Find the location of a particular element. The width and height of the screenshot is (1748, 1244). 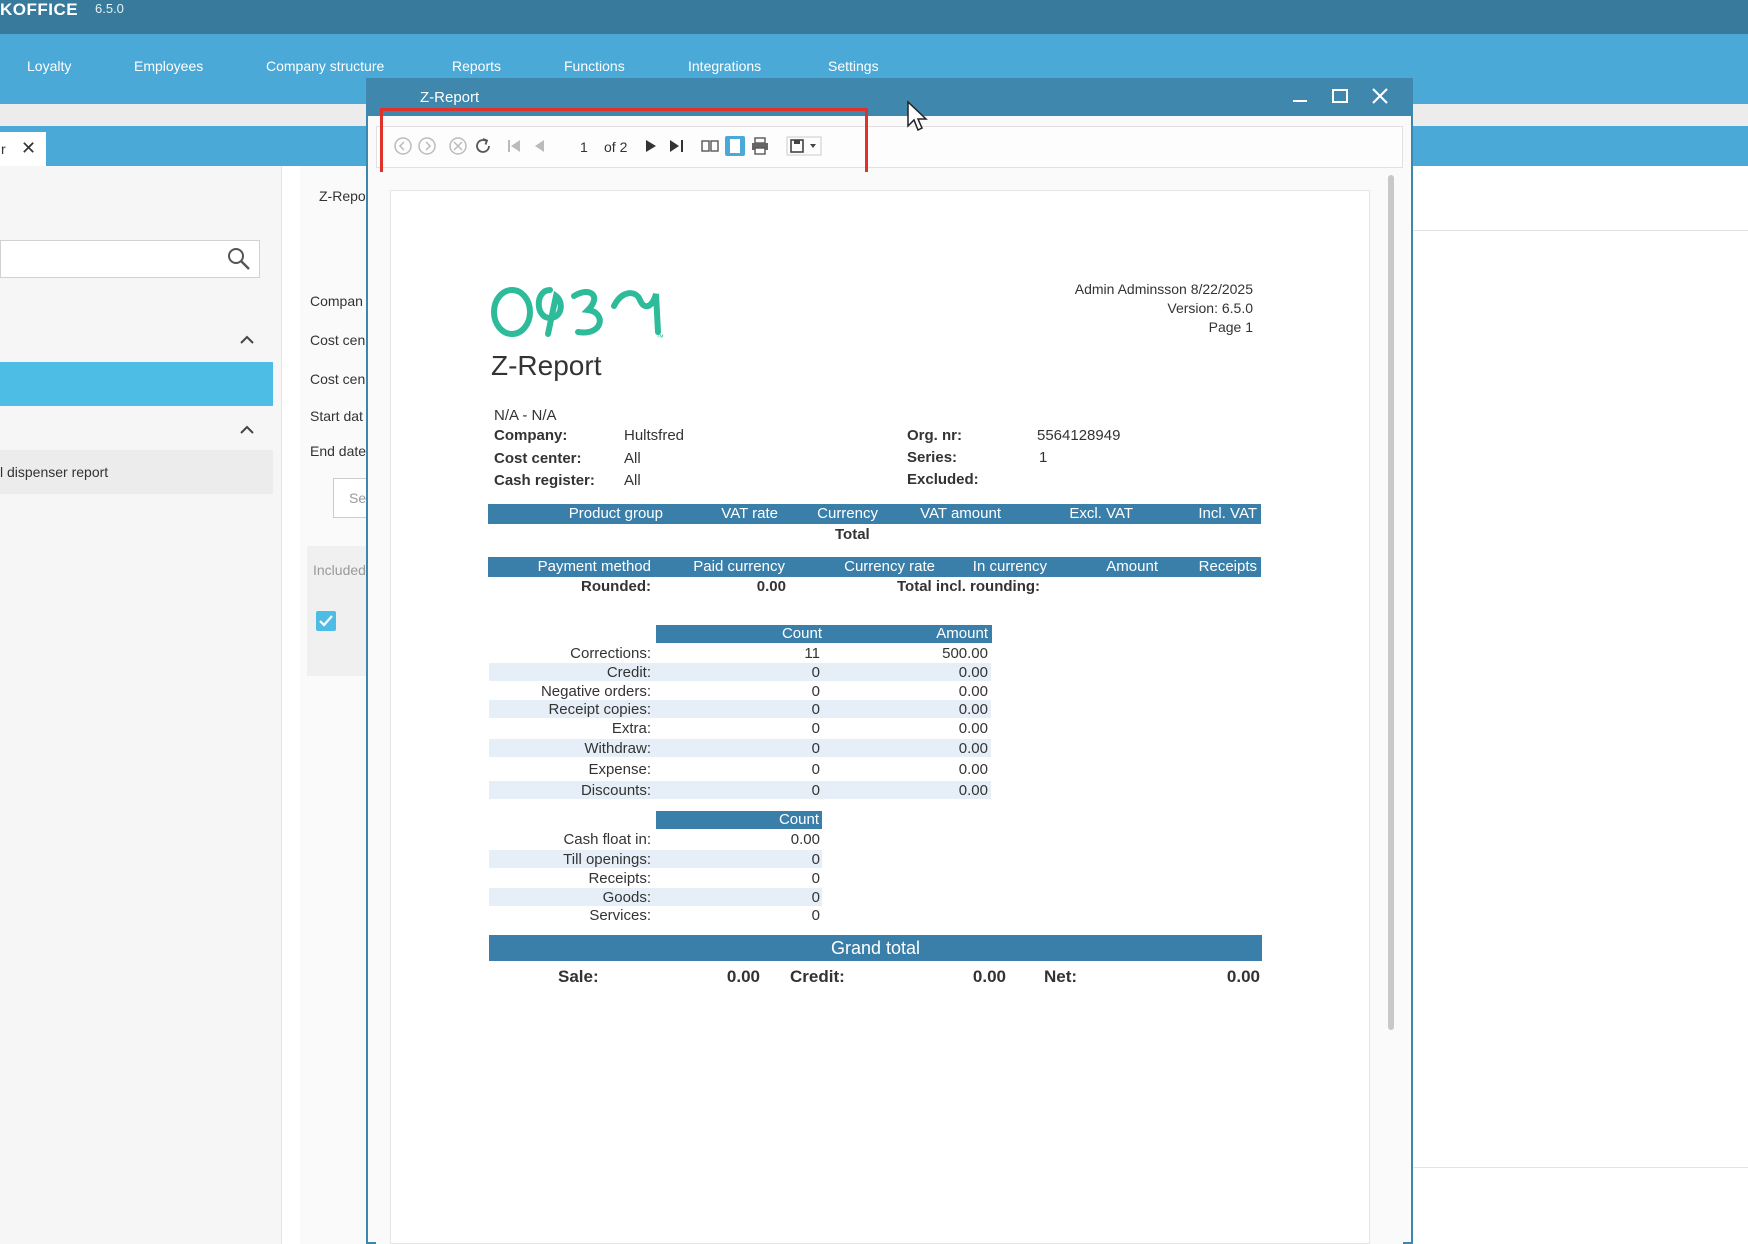

stats-row-count: 11 is located at coordinates (812, 653).